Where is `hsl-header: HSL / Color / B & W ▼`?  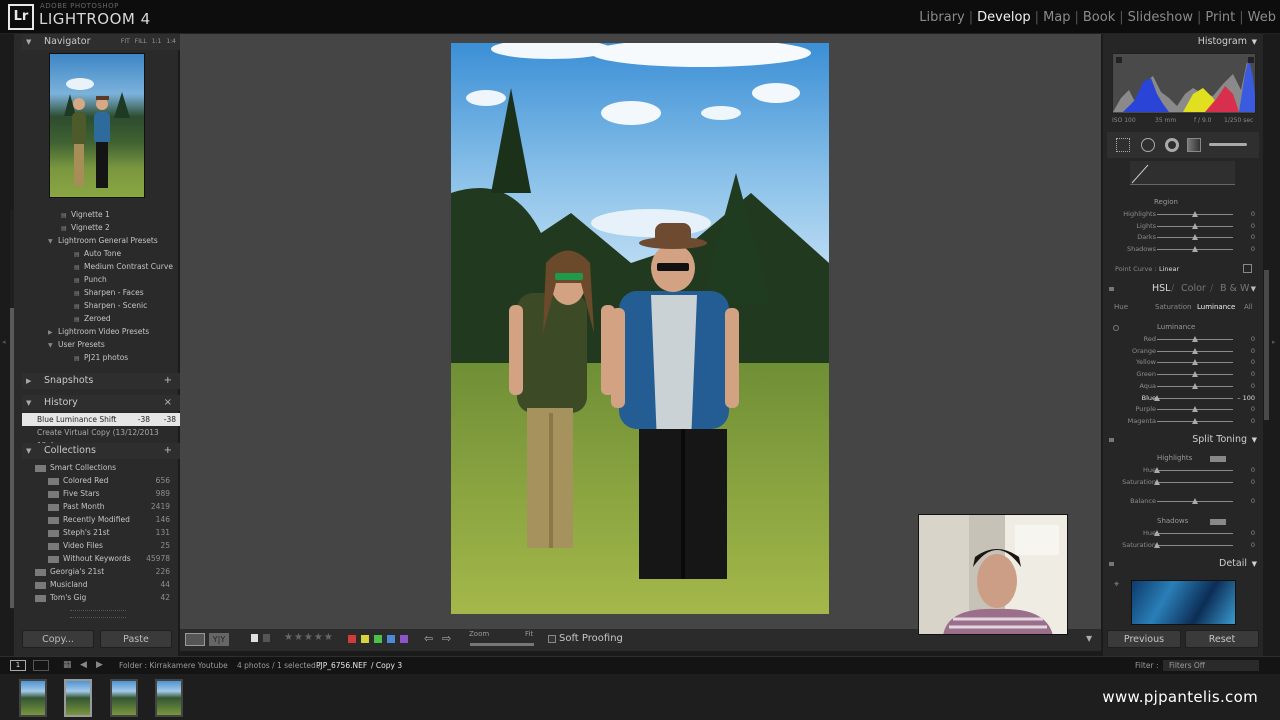
hsl-header: HSL / Color / B & W ▼ is located at coordinates (1183, 289).